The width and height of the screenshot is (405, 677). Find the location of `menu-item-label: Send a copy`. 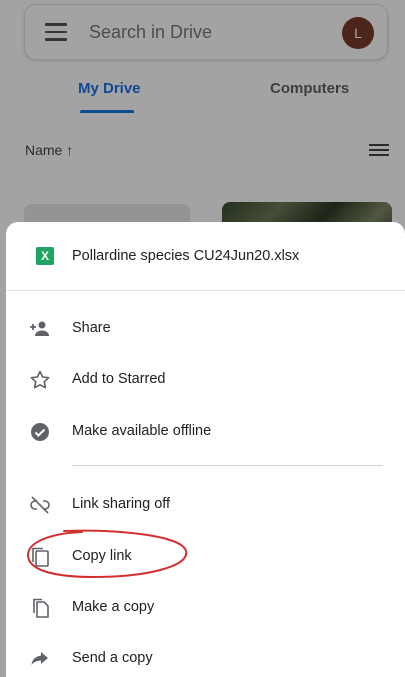

menu-item-label: Send a copy is located at coordinates (112, 658).